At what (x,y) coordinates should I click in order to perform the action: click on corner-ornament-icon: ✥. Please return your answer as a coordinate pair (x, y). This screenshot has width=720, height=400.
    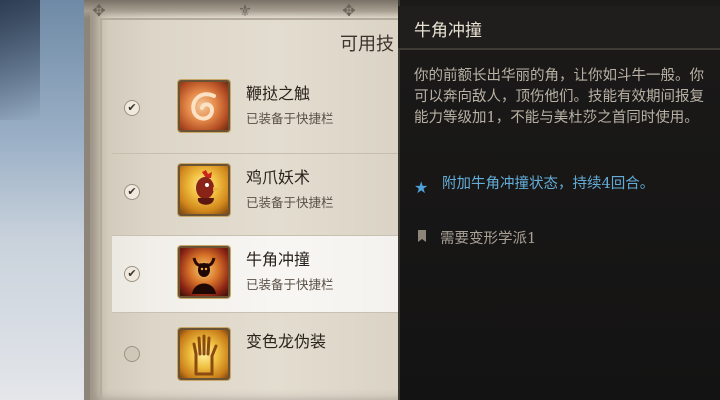
    Looking at the image, I should click on (99, 10).